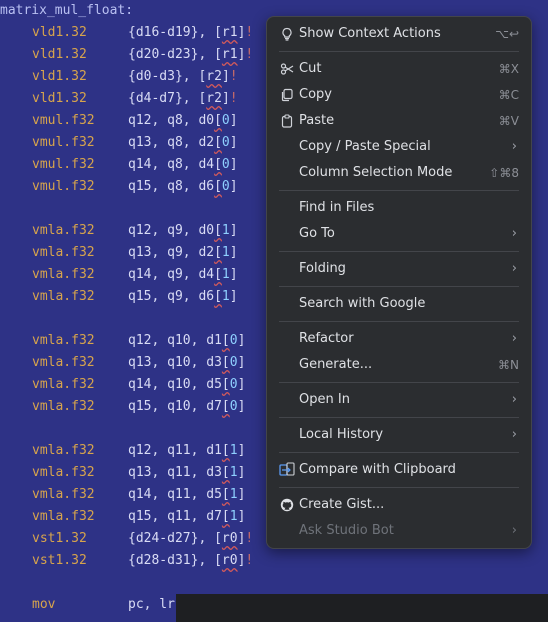  Describe the element at coordinates (183, 296) in the screenshot. I see `instruction-operands: q15, q9, d6[1]` at that location.